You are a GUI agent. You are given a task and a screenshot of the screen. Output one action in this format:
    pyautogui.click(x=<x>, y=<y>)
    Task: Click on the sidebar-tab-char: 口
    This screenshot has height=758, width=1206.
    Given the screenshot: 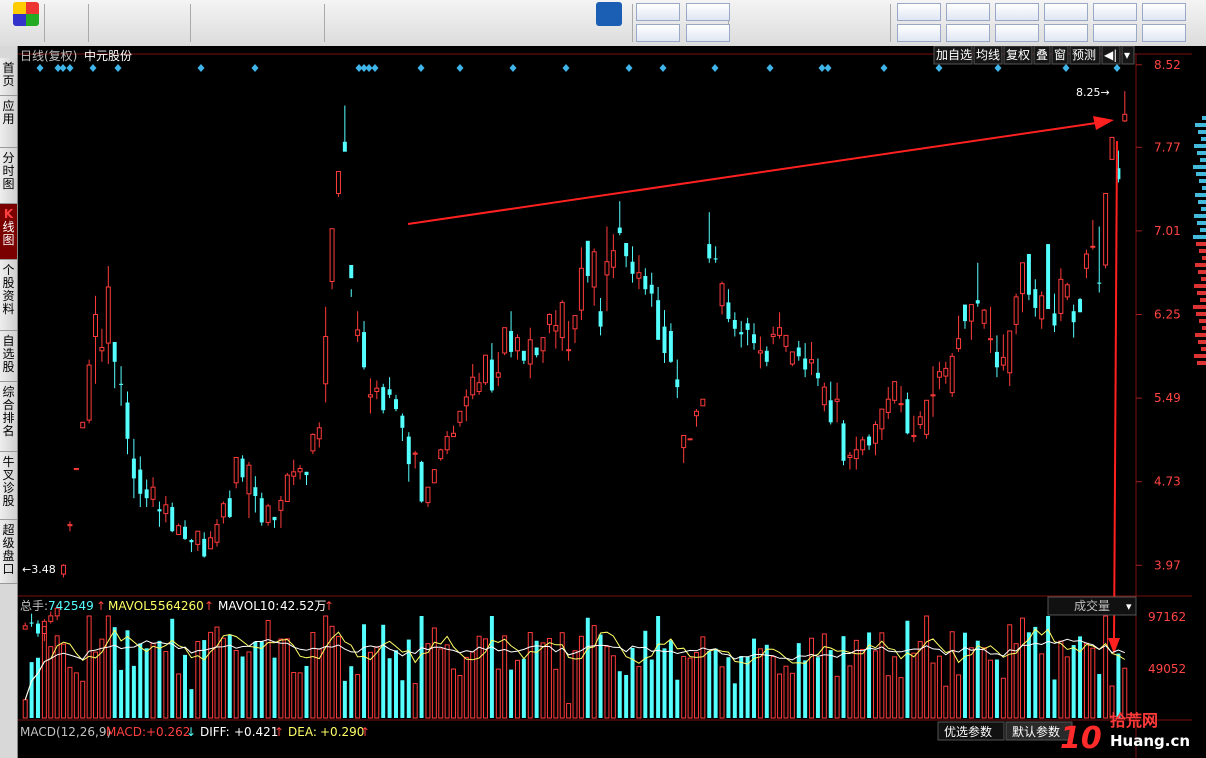 What is the action you would take?
    pyautogui.click(x=8, y=569)
    